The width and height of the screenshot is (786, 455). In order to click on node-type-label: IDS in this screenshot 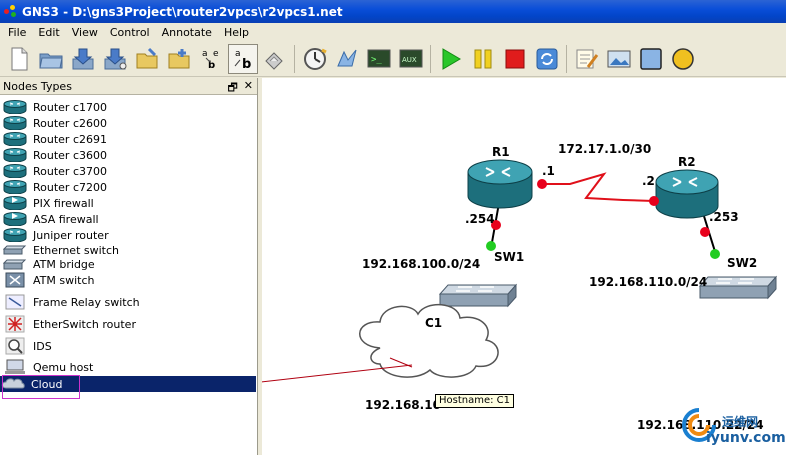, I will do `click(42, 346)`.